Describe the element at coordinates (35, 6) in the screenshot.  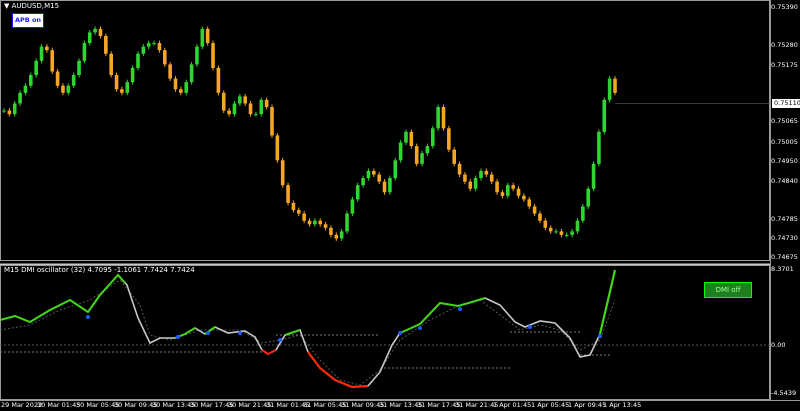
I see `chart-title-text: AUDUSD,M15` at that location.